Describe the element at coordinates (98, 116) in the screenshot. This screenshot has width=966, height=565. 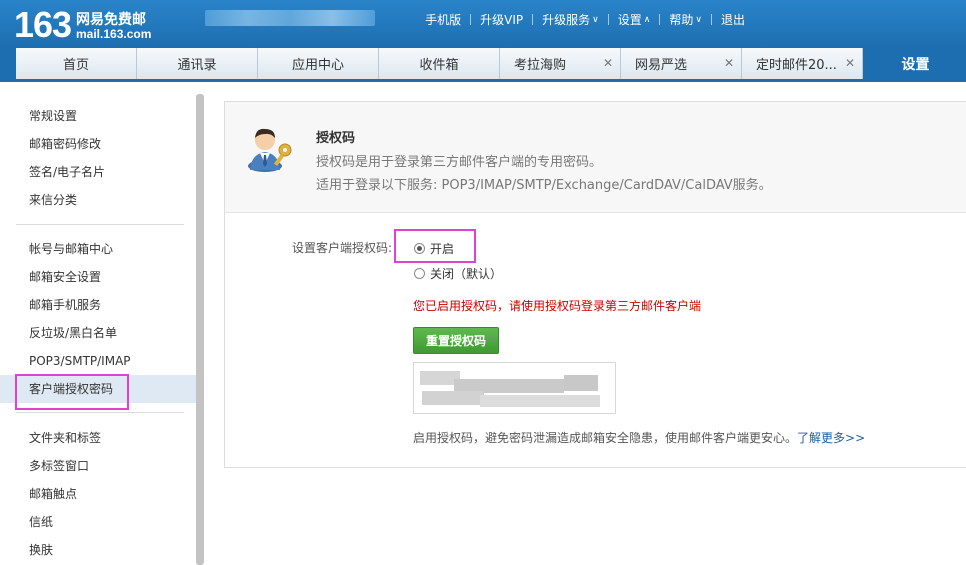
I see `sidebar-item-general: 常规设置` at that location.